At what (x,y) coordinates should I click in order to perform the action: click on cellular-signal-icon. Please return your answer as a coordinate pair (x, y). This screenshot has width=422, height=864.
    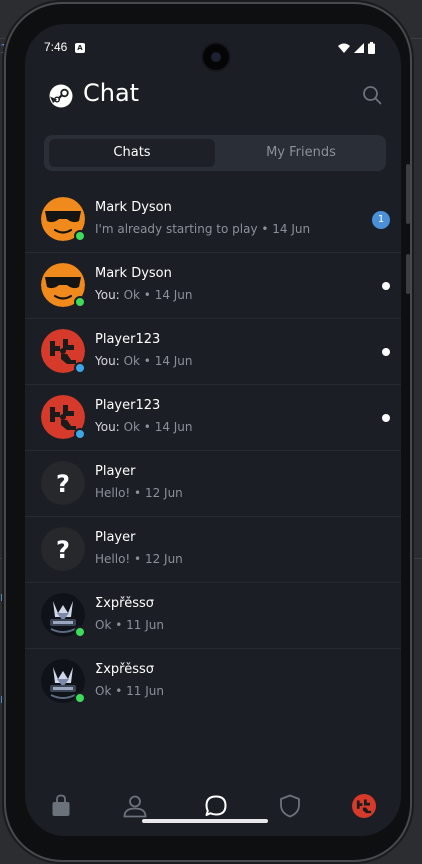
    Looking at the image, I should click on (359, 48).